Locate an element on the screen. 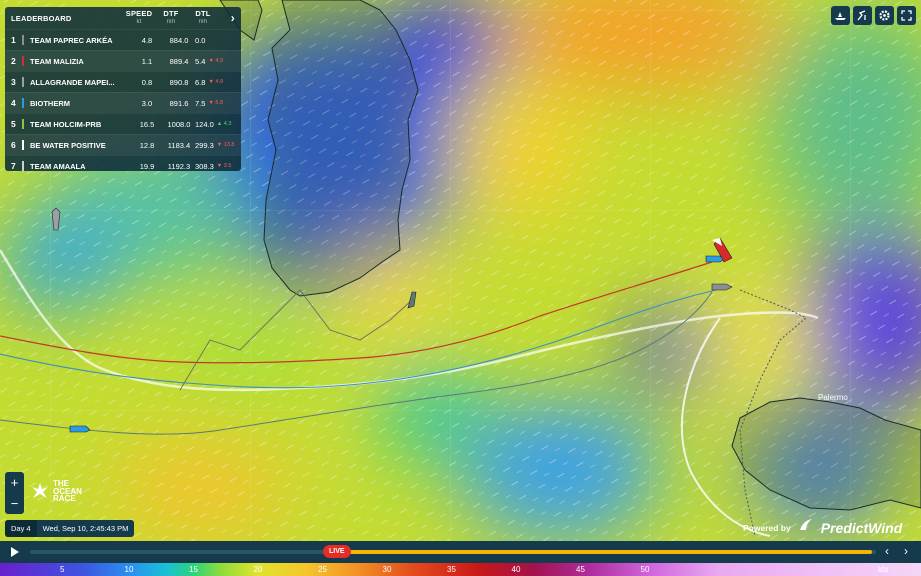 The image size is (921, 576). dtl-change: ▼ 3.5 is located at coordinates (224, 166).